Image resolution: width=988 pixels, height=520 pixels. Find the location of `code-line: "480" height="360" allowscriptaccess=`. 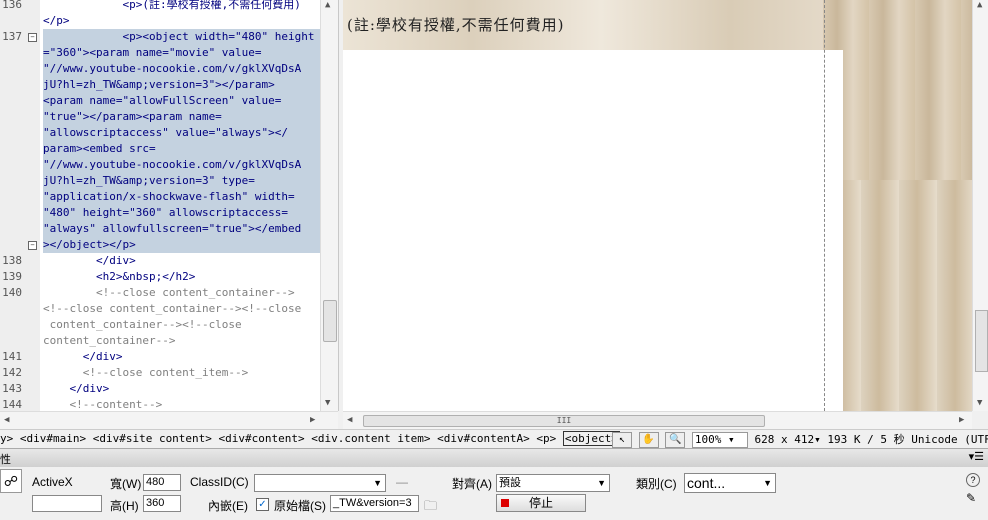

code-line: "480" height="360" allowscriptaccess= is located at coordinates (181, 213).